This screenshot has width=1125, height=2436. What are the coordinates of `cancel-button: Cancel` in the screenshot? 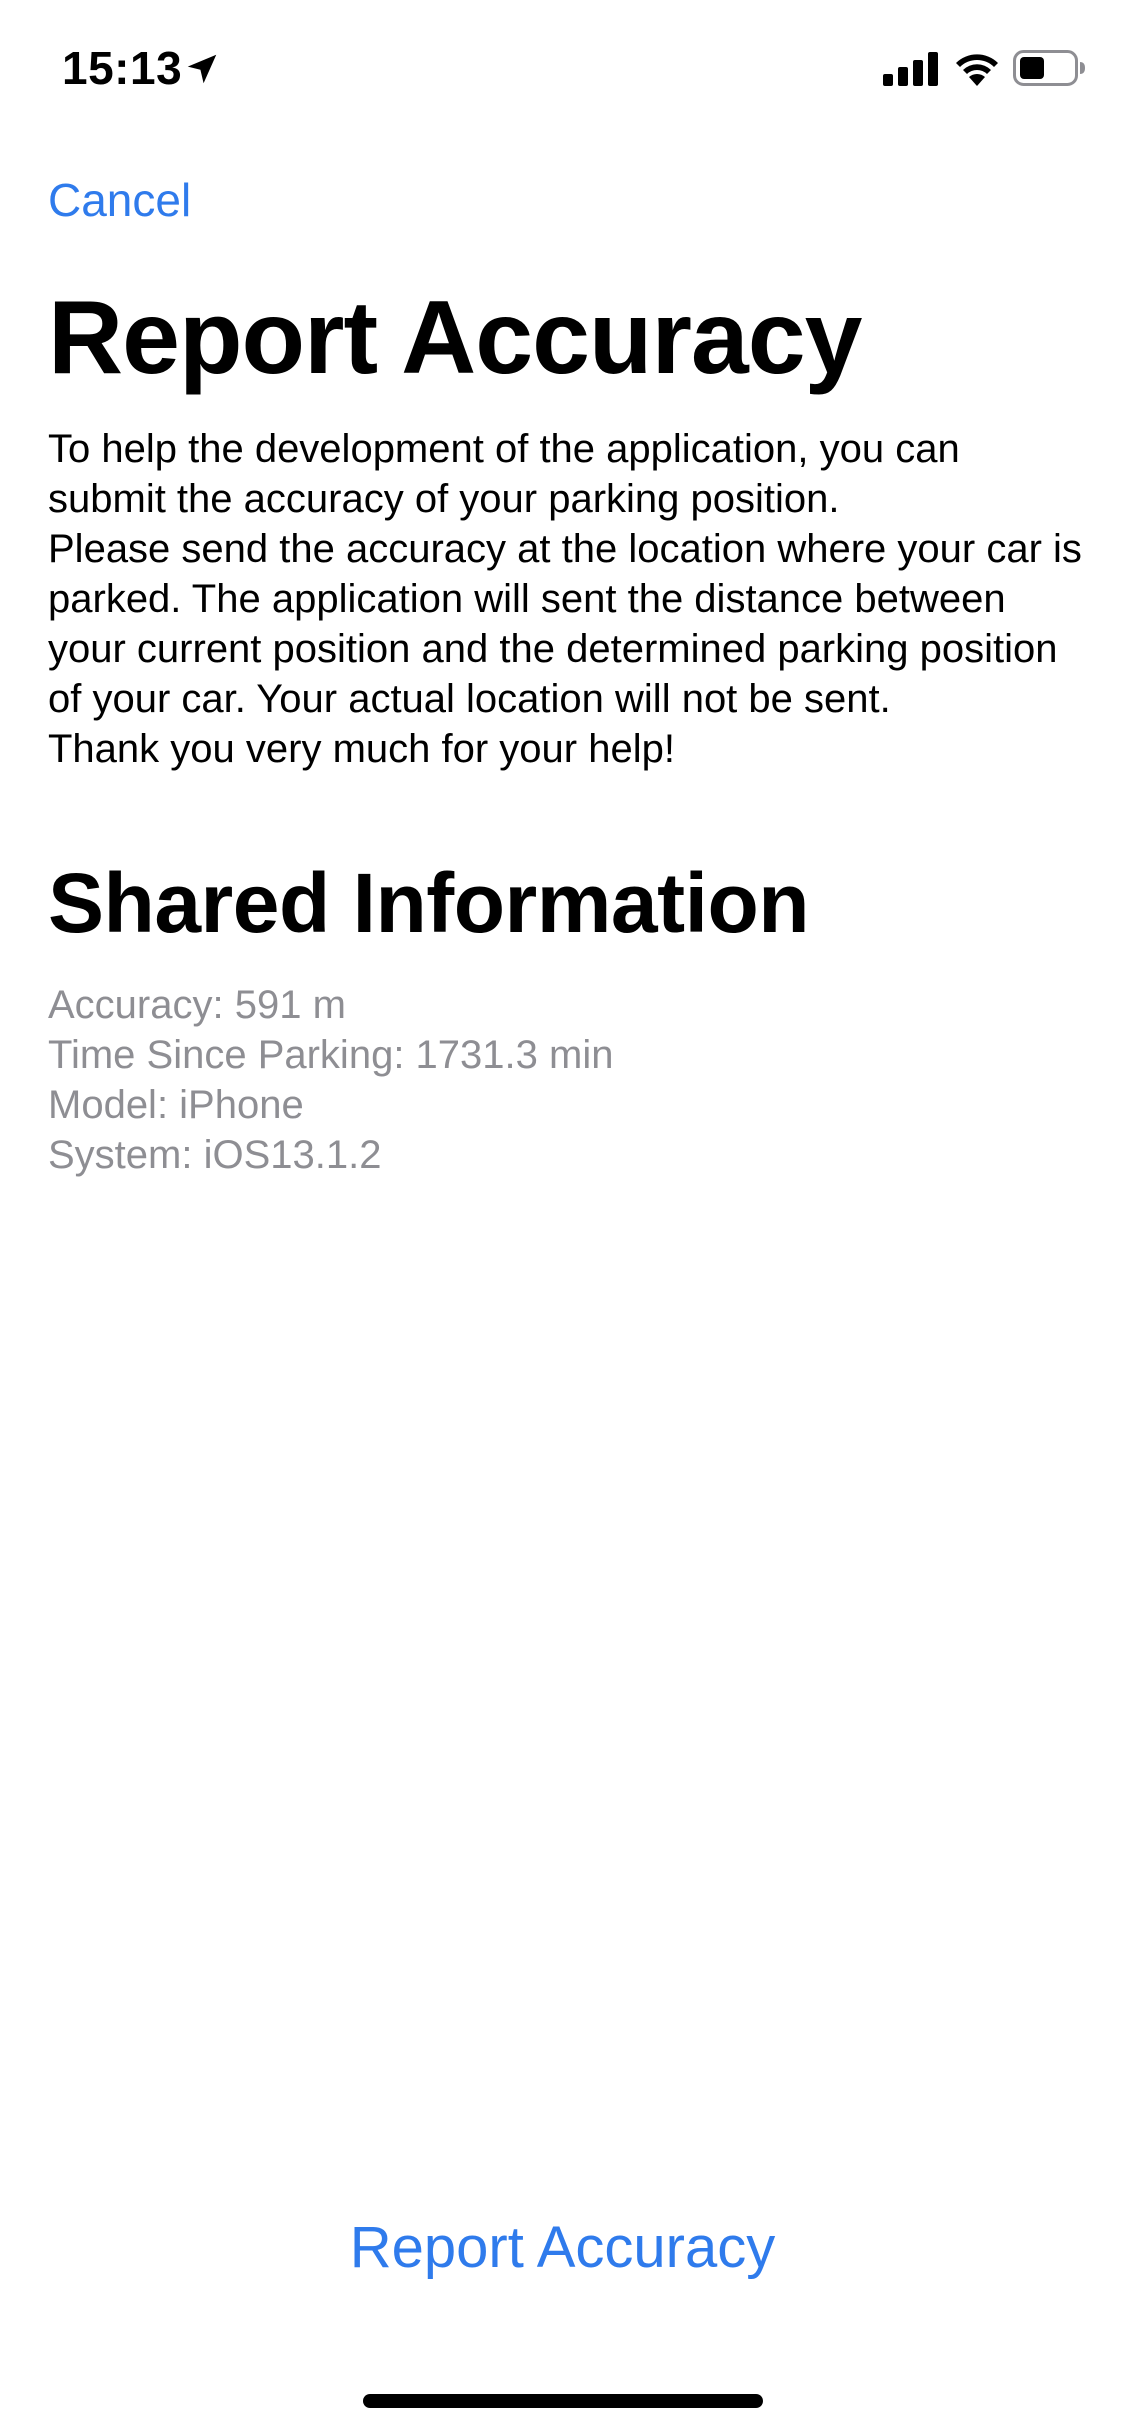 It's located at (119, 200).